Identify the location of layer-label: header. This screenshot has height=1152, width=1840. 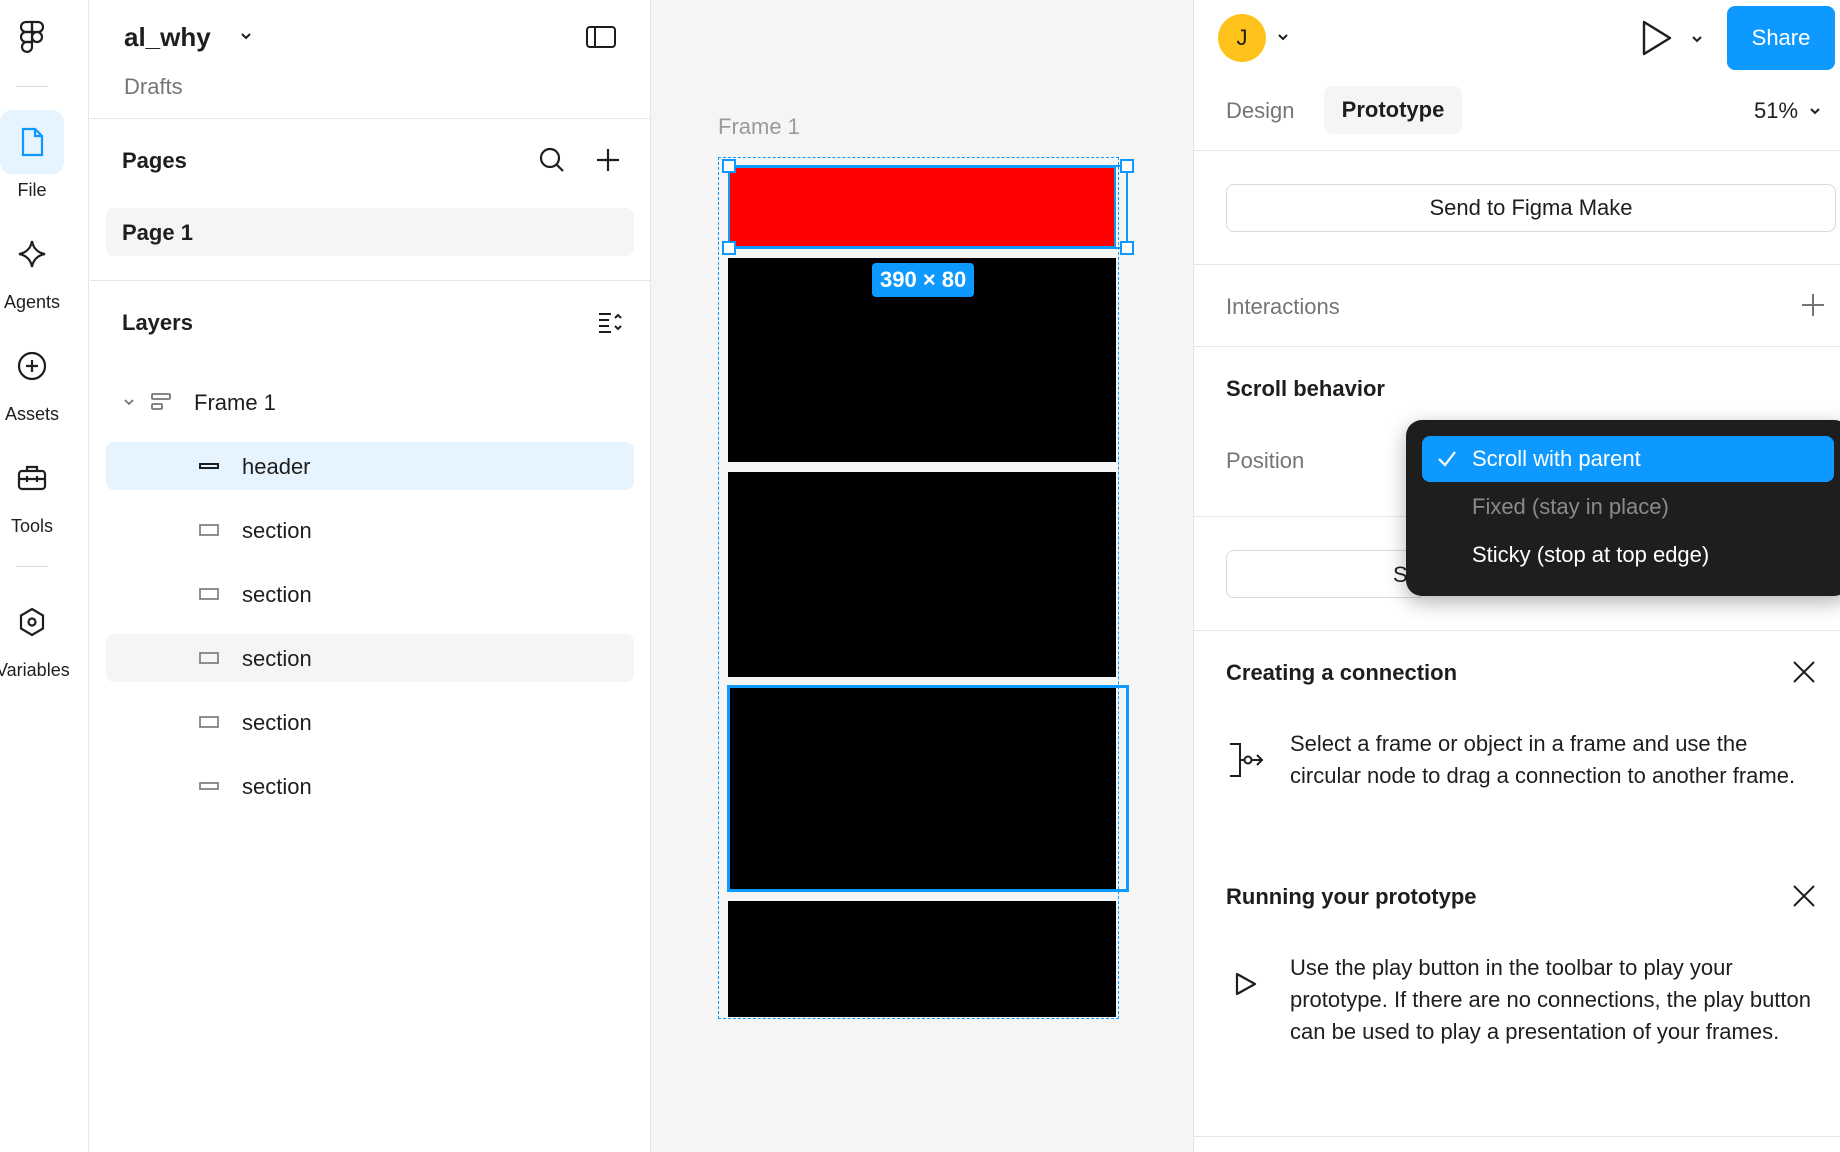
(276, 466).